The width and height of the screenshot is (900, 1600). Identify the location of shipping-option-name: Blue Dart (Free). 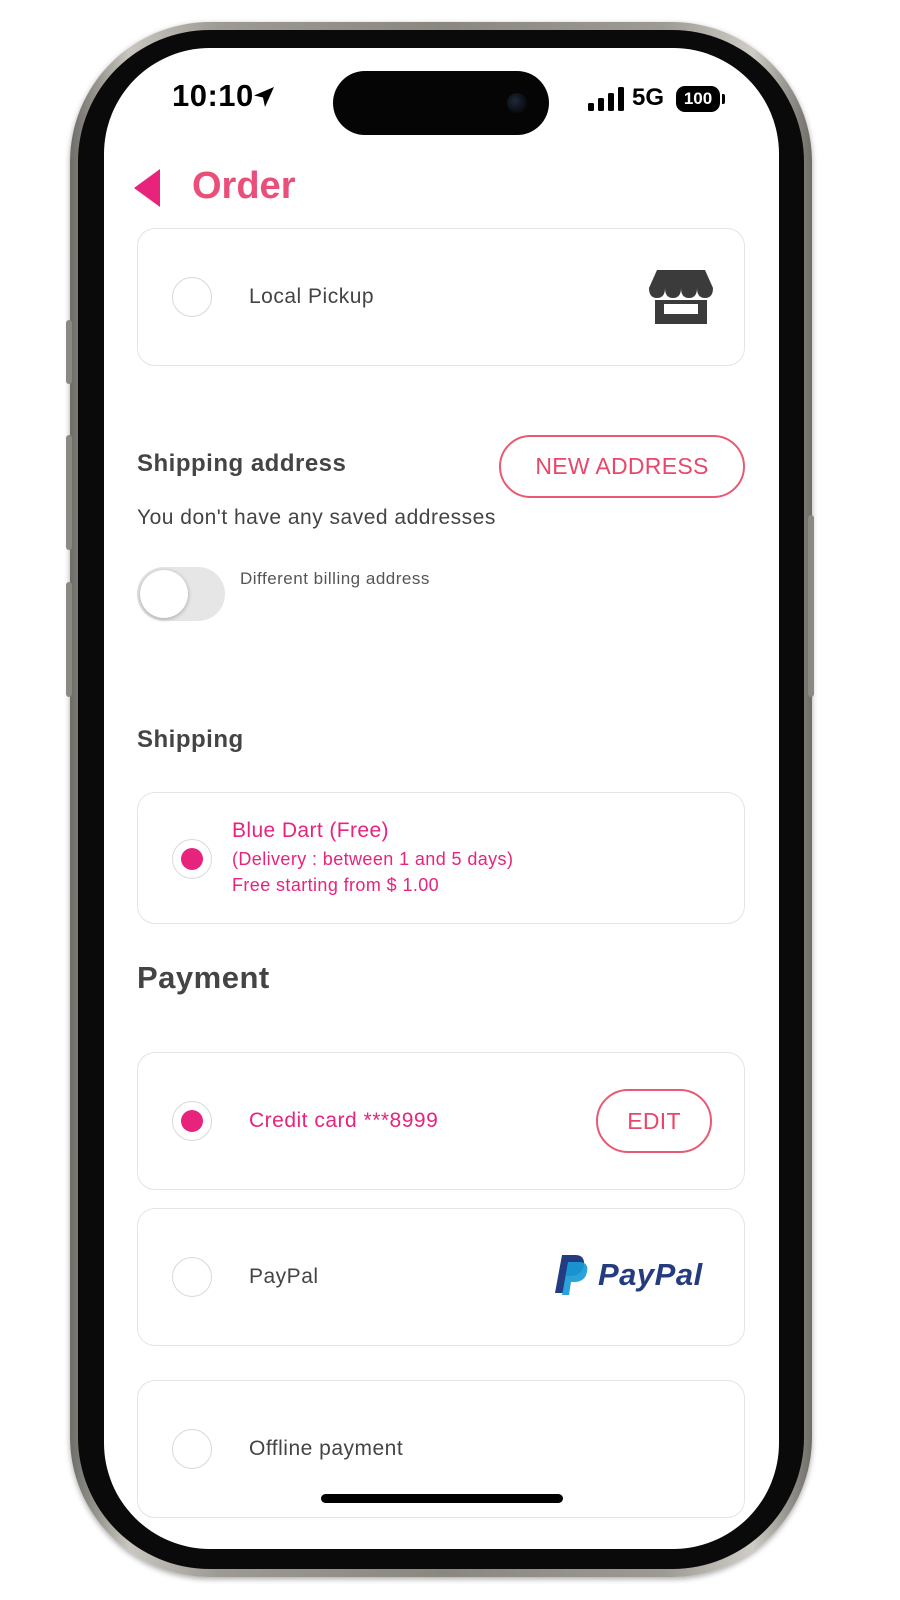
(310, 830).